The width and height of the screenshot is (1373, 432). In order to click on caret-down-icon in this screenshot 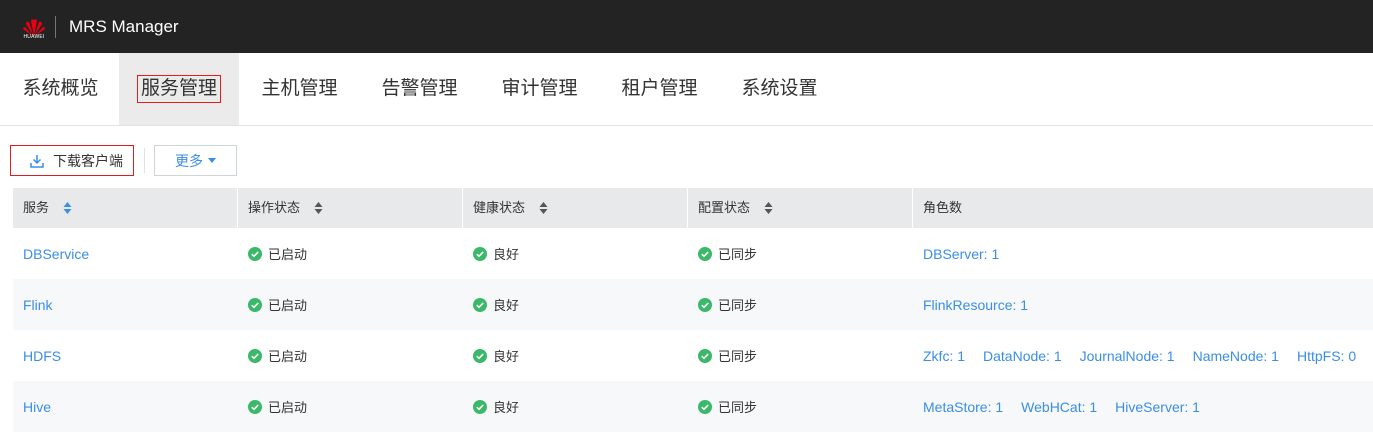, I will do `click(212, 160)`.